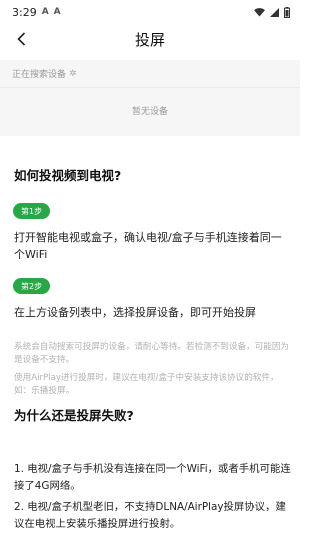 Image resolution: width=320 pixels, height=533 pixels. Describe the element at coordinates (39, 75) in the screenshot. I see `search-status-text: 正在搜索设备` at that location.